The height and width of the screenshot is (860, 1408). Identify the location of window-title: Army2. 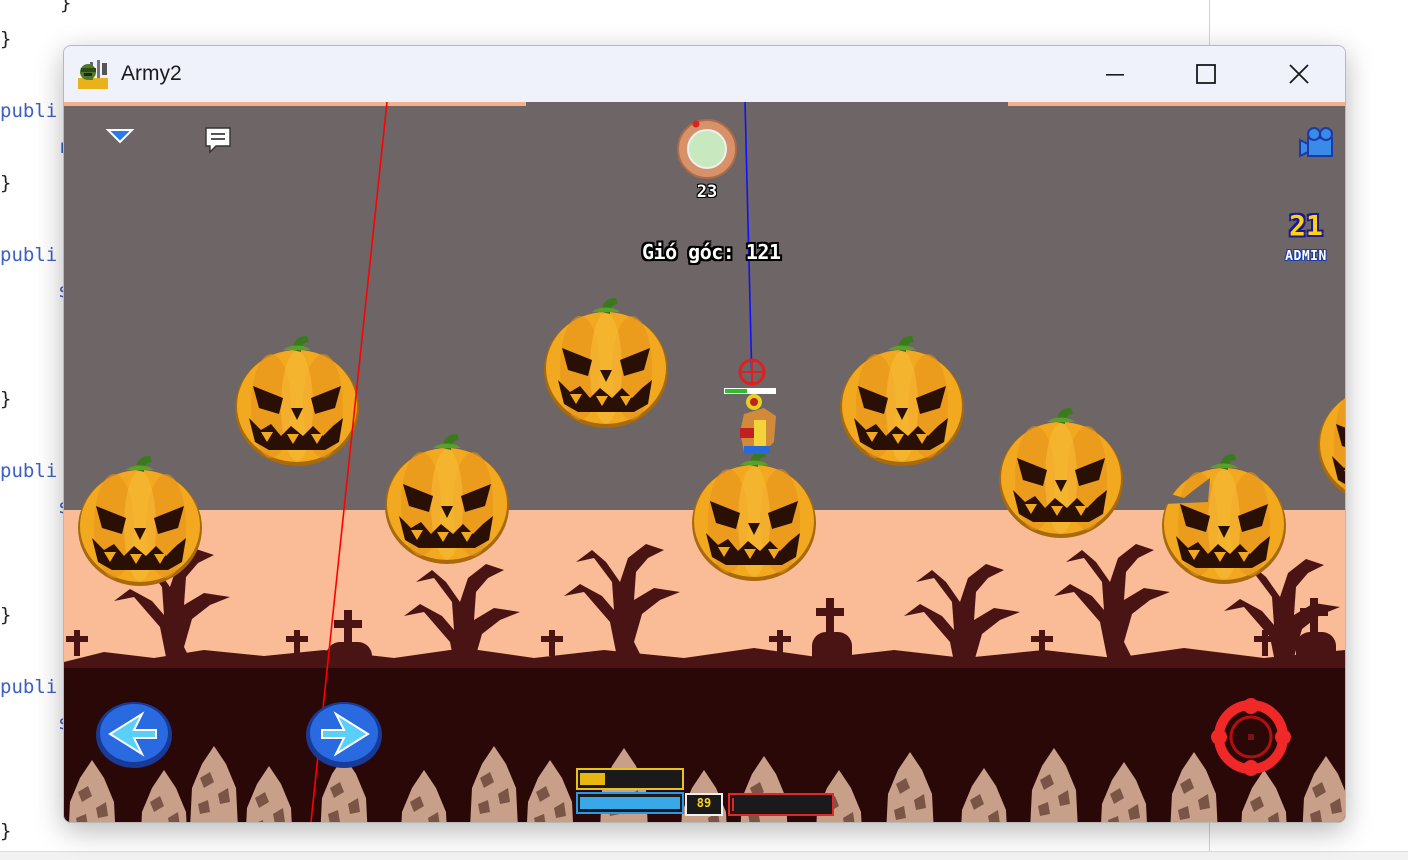
(151, 73).